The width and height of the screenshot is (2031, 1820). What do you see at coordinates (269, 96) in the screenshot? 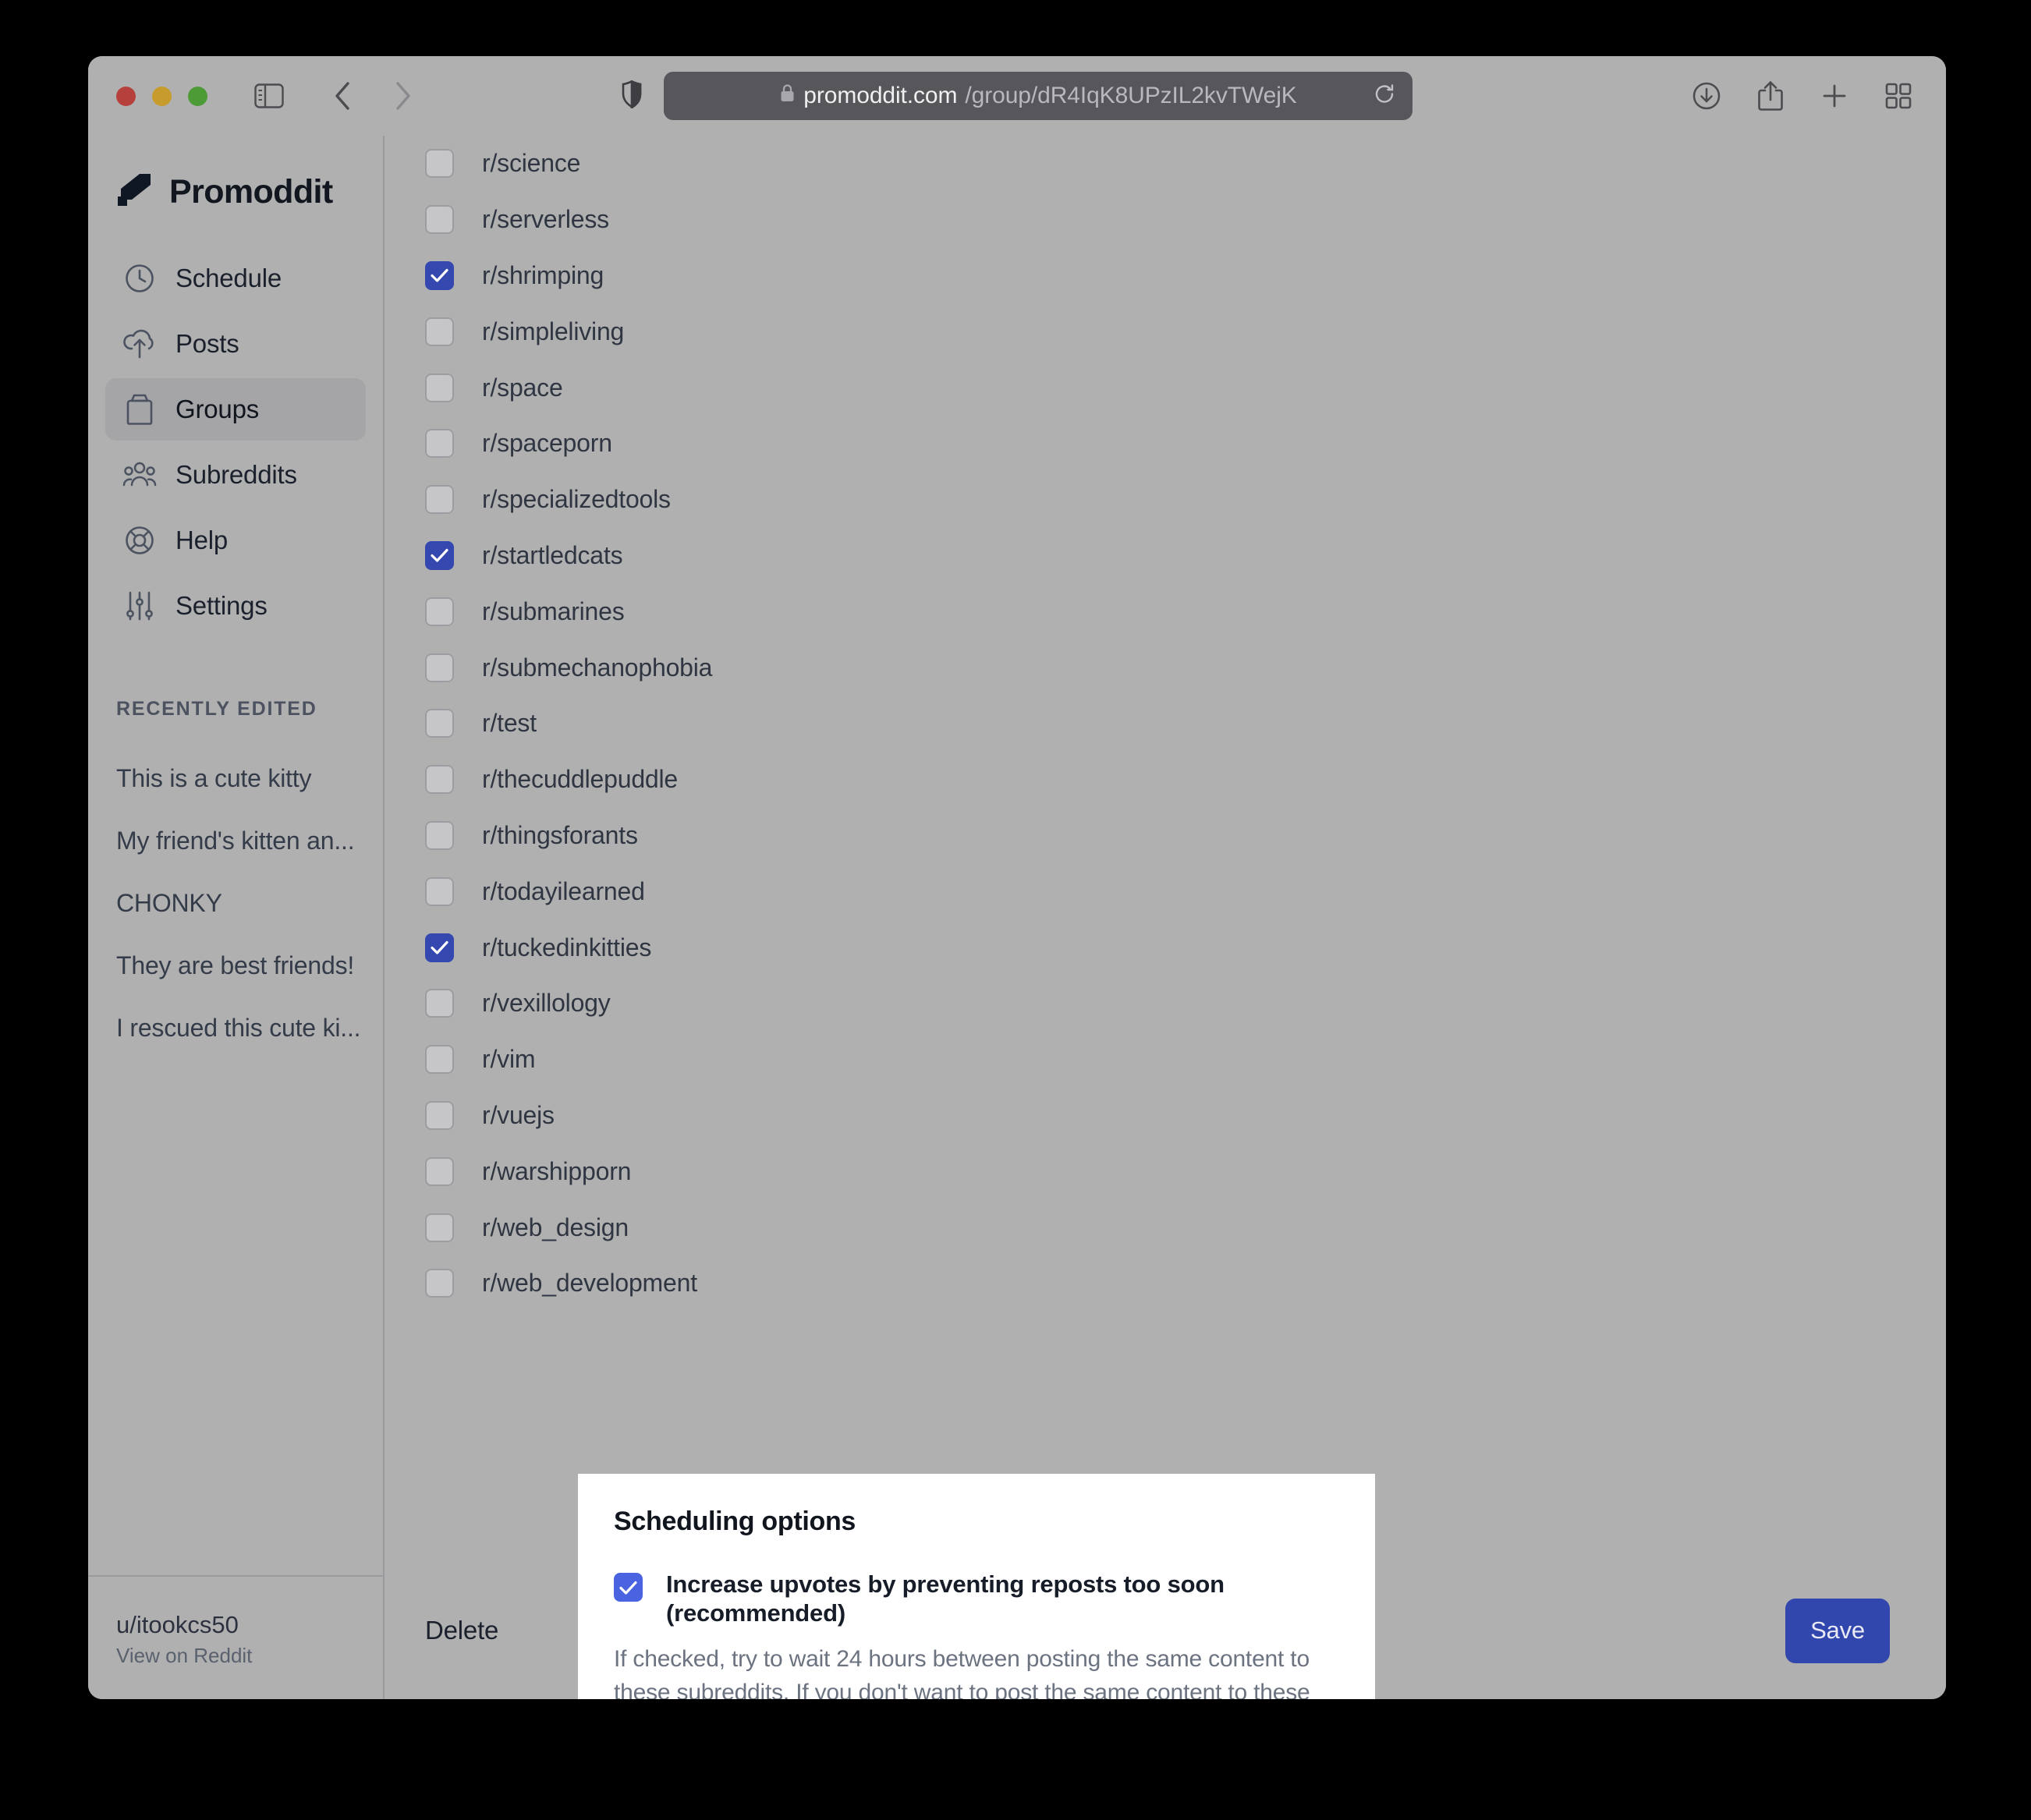
I see `sidebar-toggle-icon` at bounding box center [269, 96].